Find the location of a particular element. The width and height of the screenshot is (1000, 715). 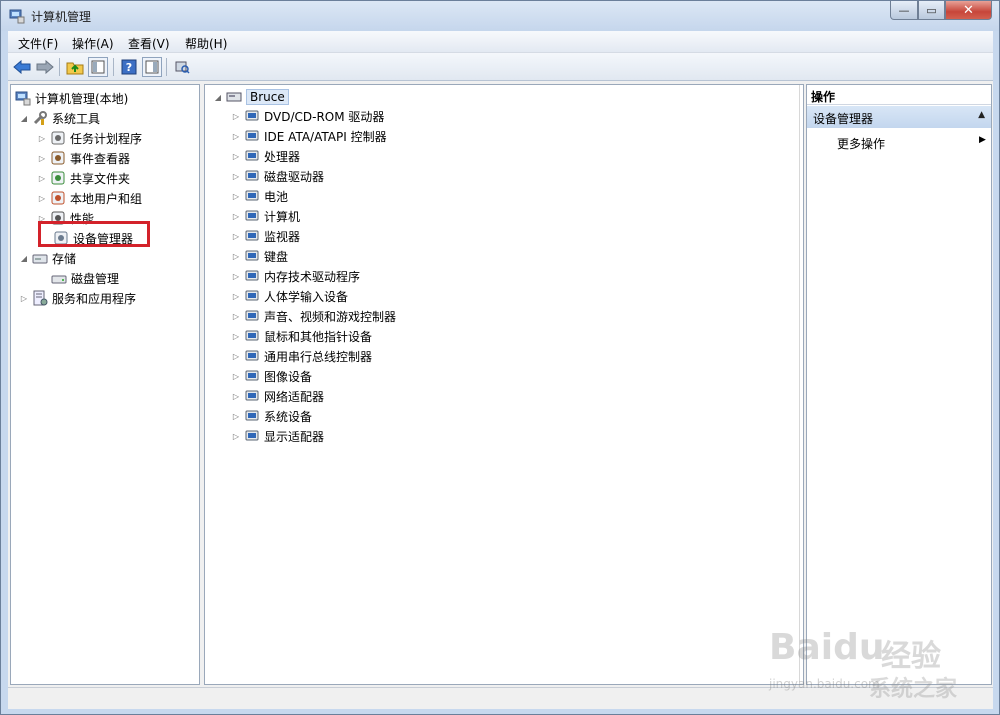

device-manager-highlight-box is located at coordinates (94, 234).